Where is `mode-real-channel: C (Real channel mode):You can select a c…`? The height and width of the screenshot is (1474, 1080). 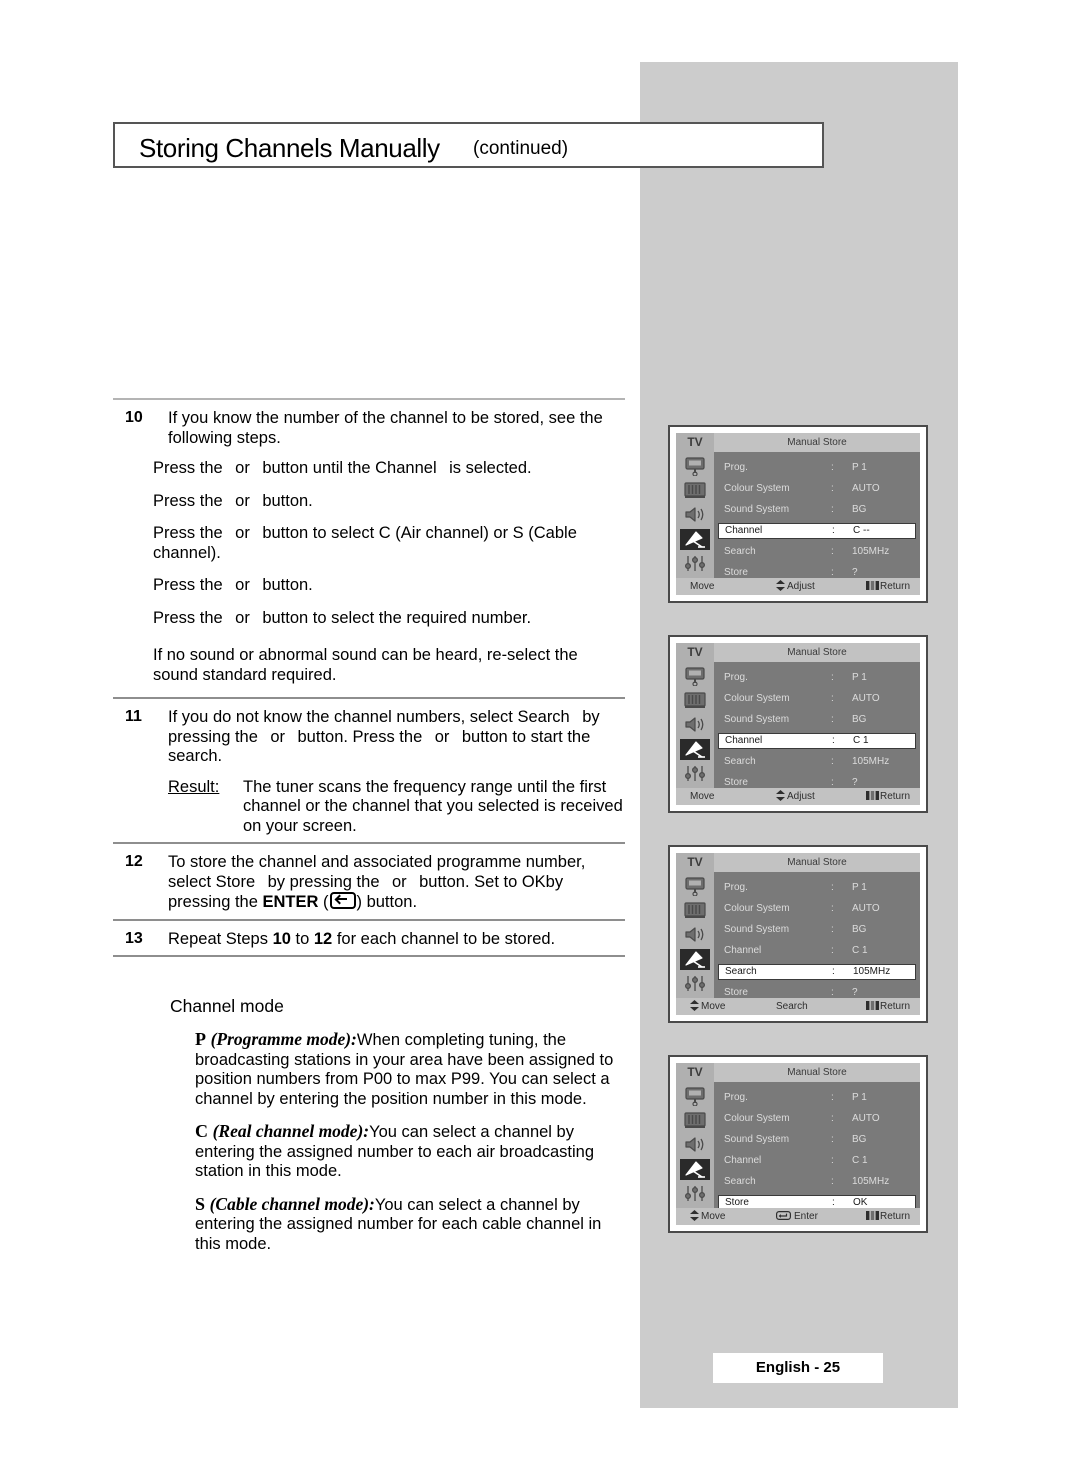 mode-real-channel: C (Real channel mode):You can select a c… is located at coordinates (410, 1151).